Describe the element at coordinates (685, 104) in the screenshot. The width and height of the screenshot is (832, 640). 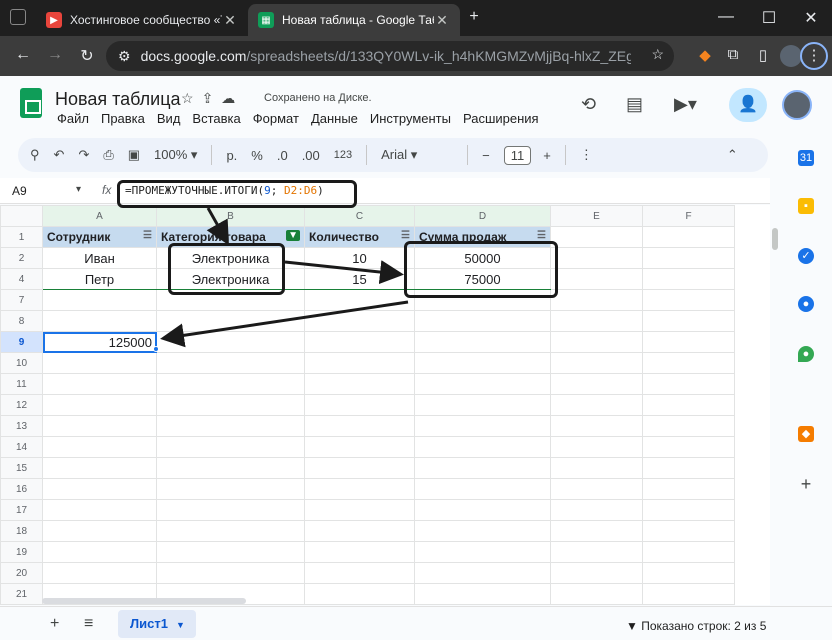
I see `meet-video-icon: ▶▾` at that location.